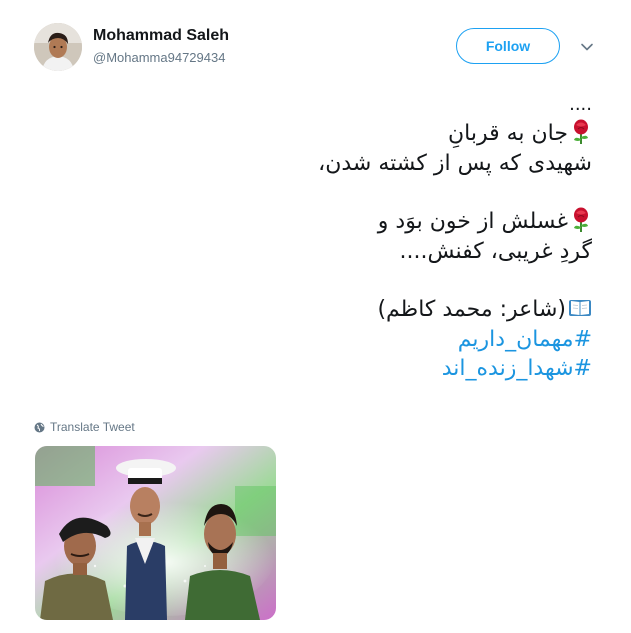 The width and height of the screenshot is (631, 633). What do you see at coordinates (446, 369) in the screenshot?
I see `hashtag-link: #شهدا_زنده_اند` at bounding box center [446, 369].